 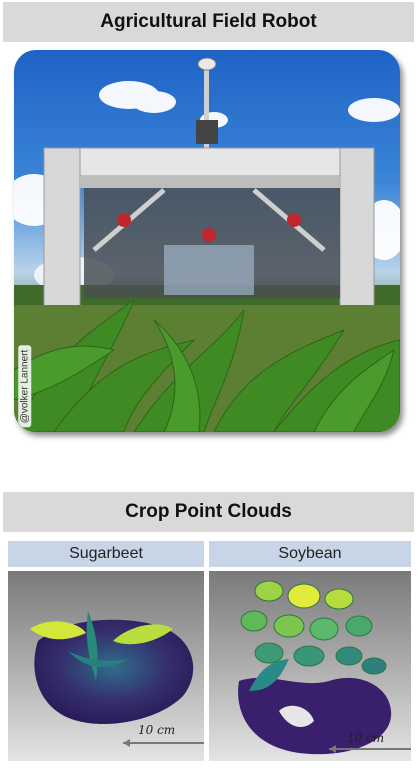 I want to click on scale-bar-left, so click(x=163, y=743).